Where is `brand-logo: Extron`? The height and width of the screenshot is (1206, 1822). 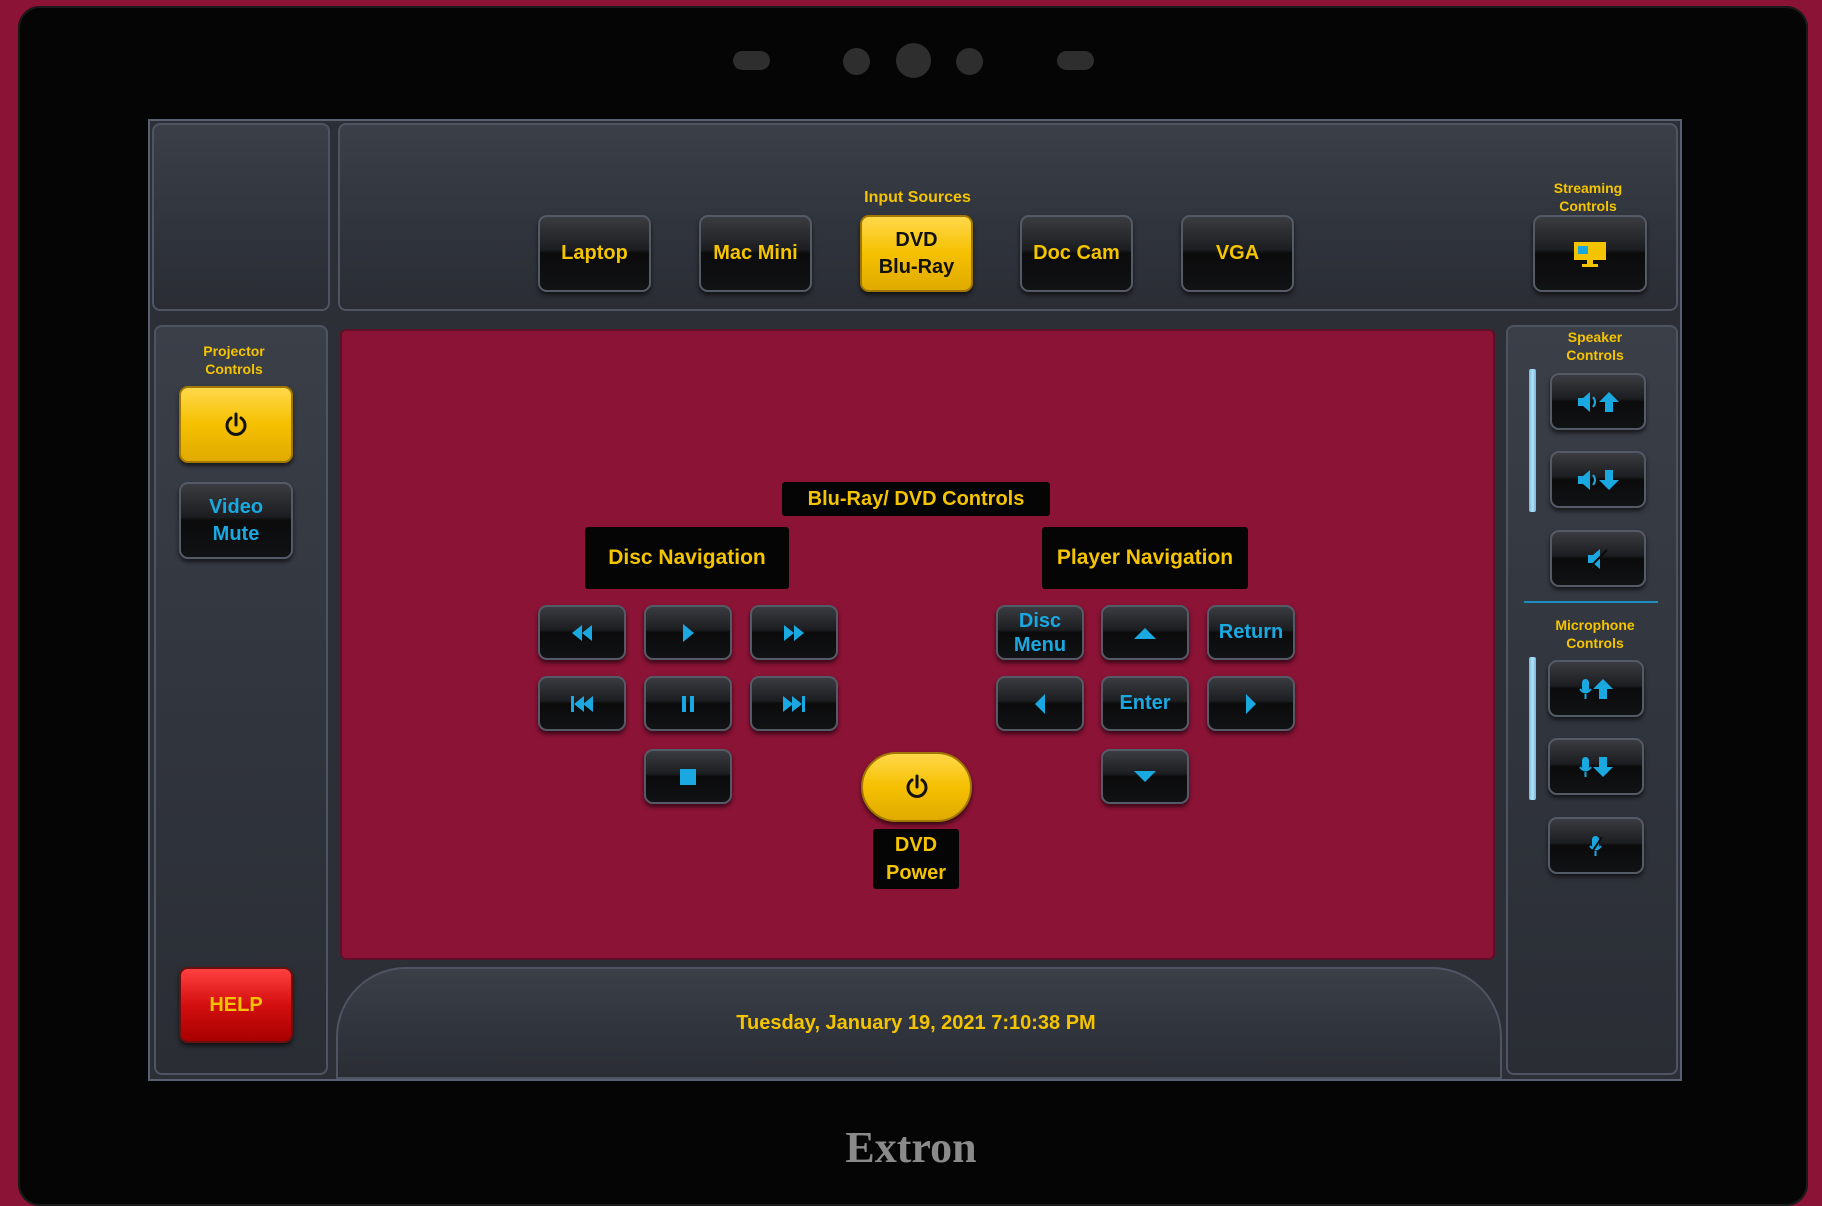 brand-logo: Extron is located at coordinates (911, 1147).